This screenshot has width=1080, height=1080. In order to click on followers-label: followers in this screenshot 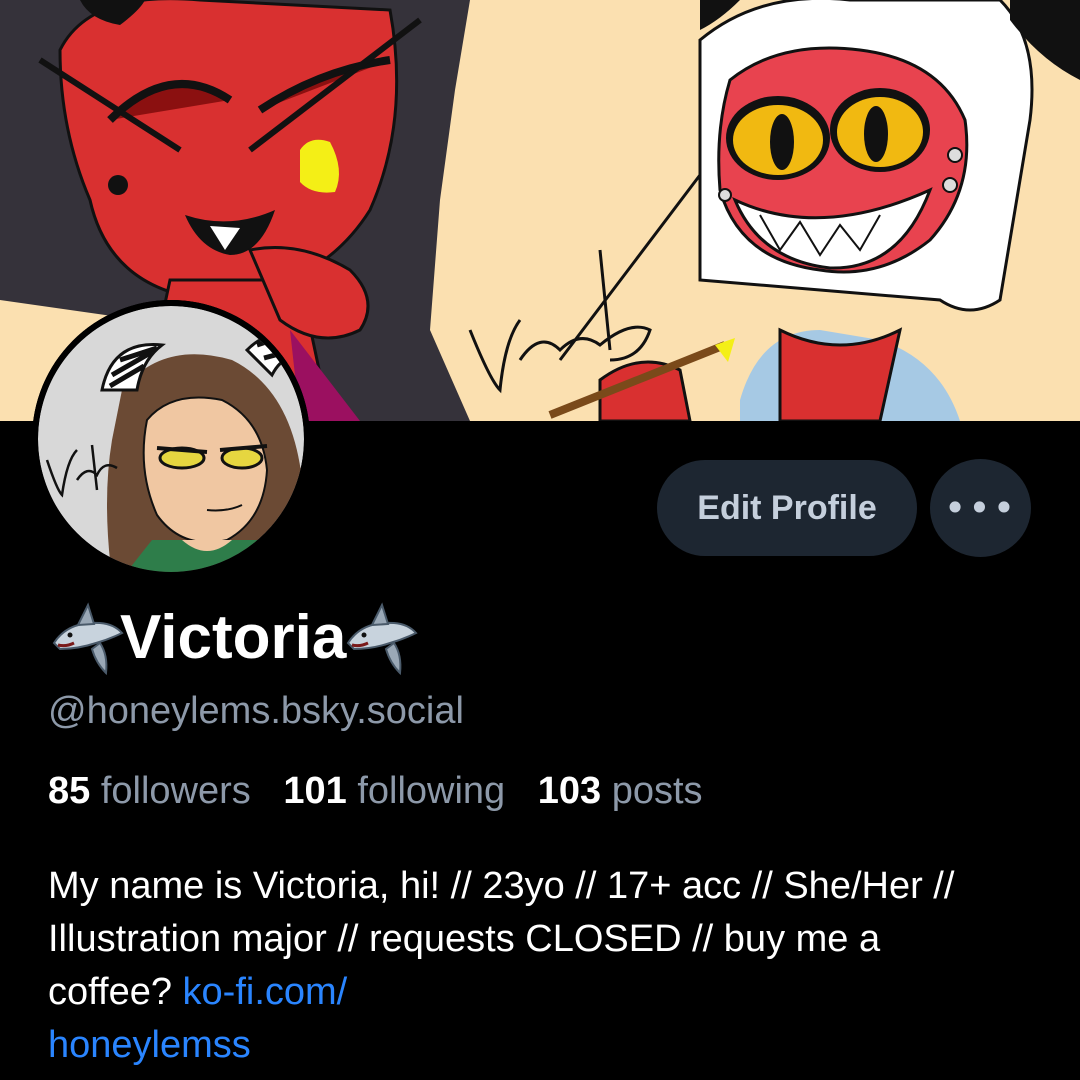, I will do `click(175, 791)`.